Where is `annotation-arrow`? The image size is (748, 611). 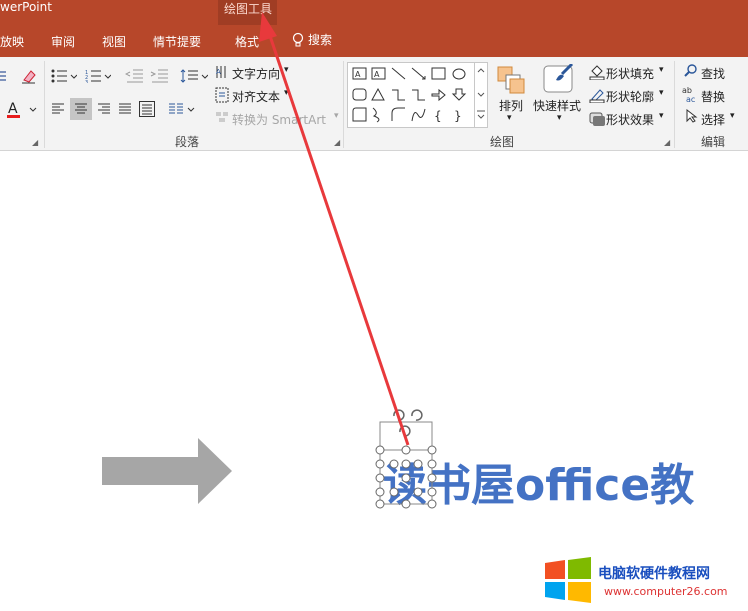
annotation-arrow is located at coordinates (334, 229).